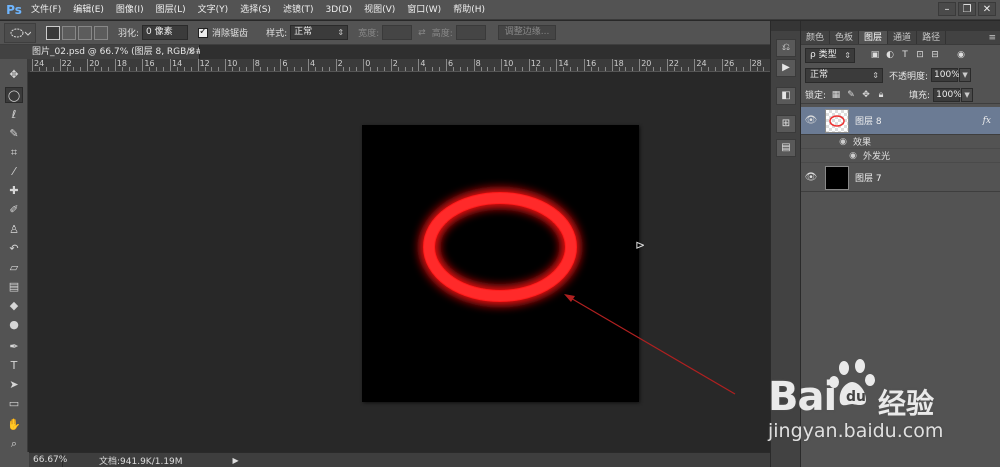  Describe the element at coordinates (987, 121) in the screenshot. I see `layer-effects-fx-icon: fx` at that location.